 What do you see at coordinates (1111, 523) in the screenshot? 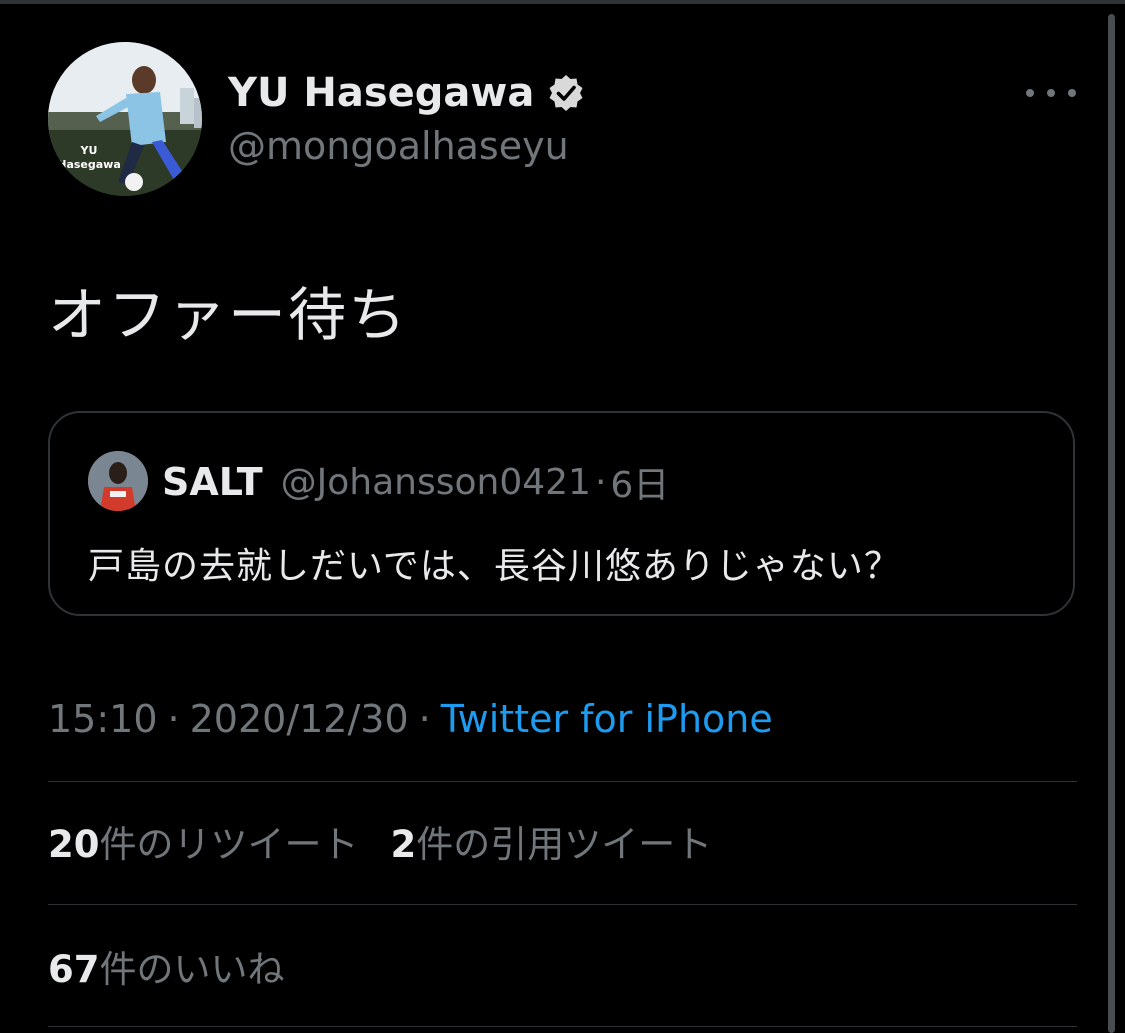
I see `scrollbar` at bounding box center [1111, 523].